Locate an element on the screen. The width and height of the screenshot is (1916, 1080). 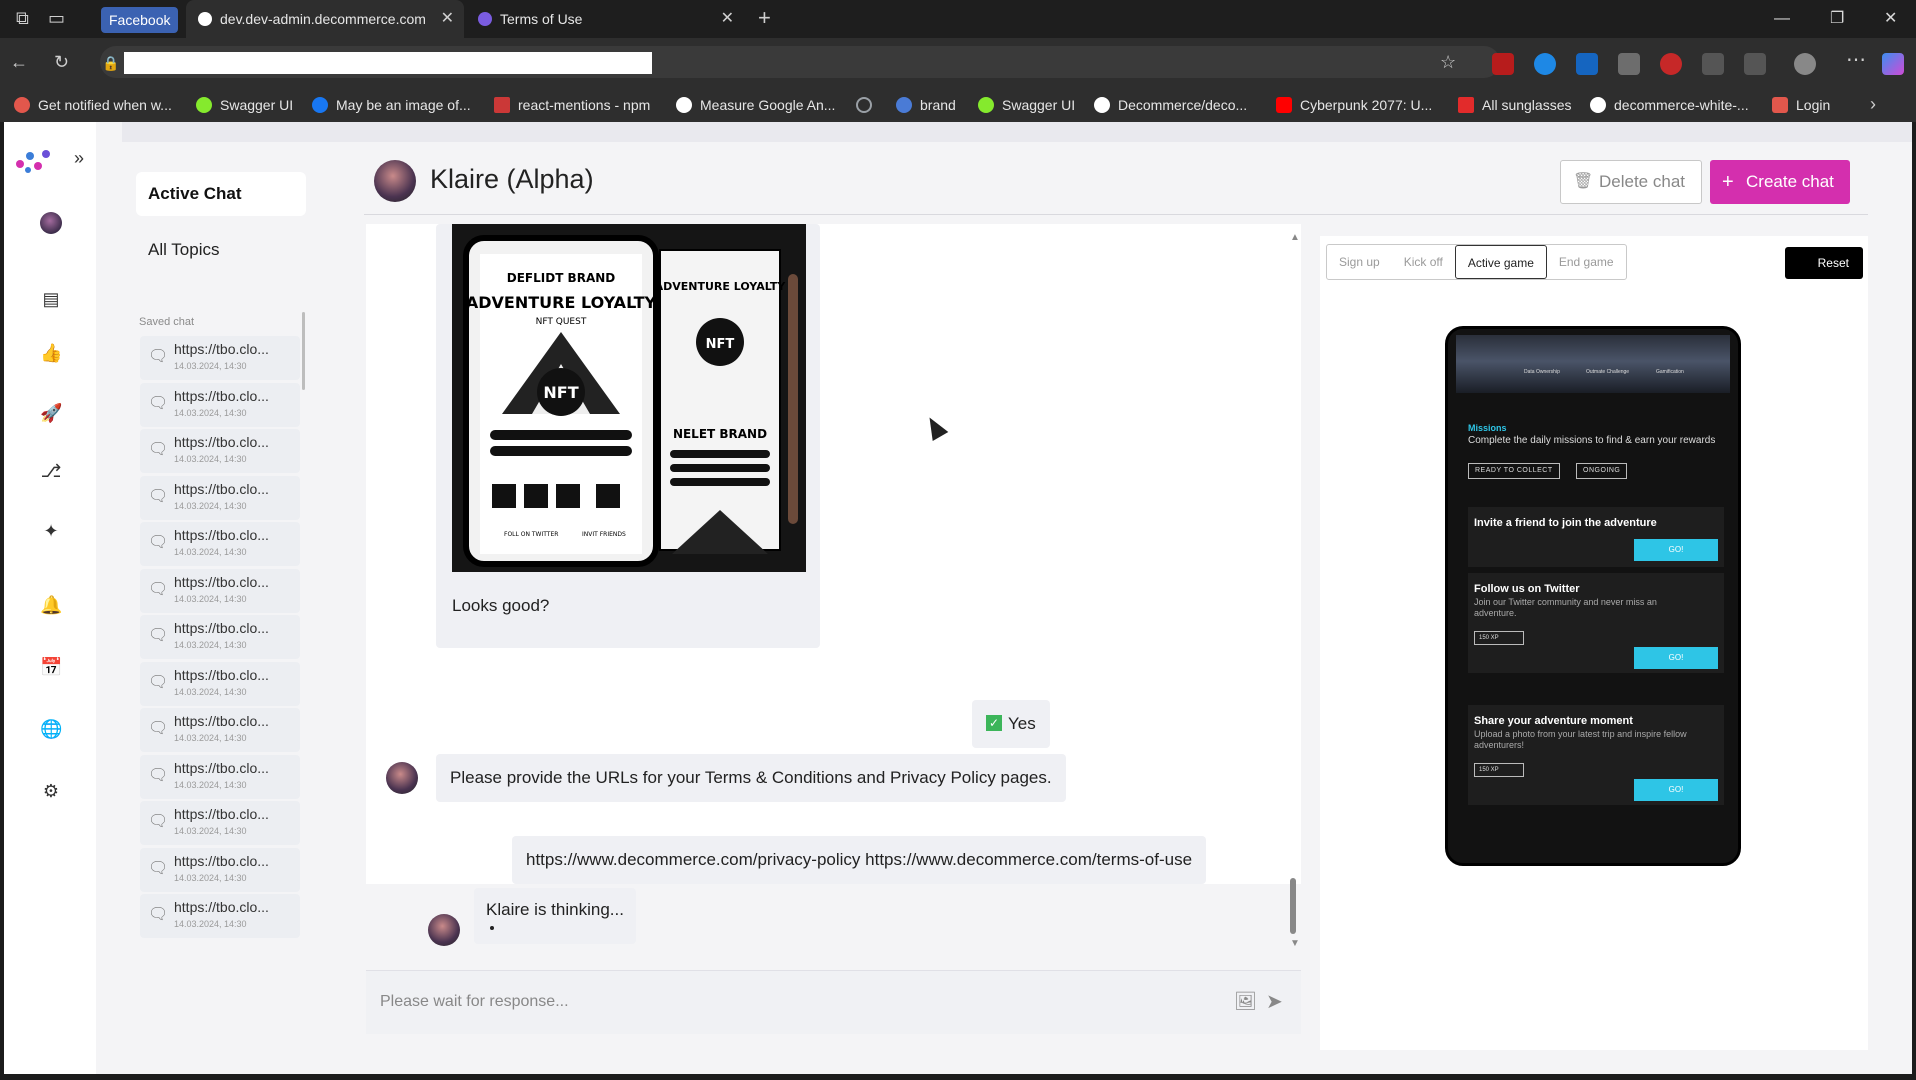
tab-kick-off: Kick off is located at coordinates (1423, 262).